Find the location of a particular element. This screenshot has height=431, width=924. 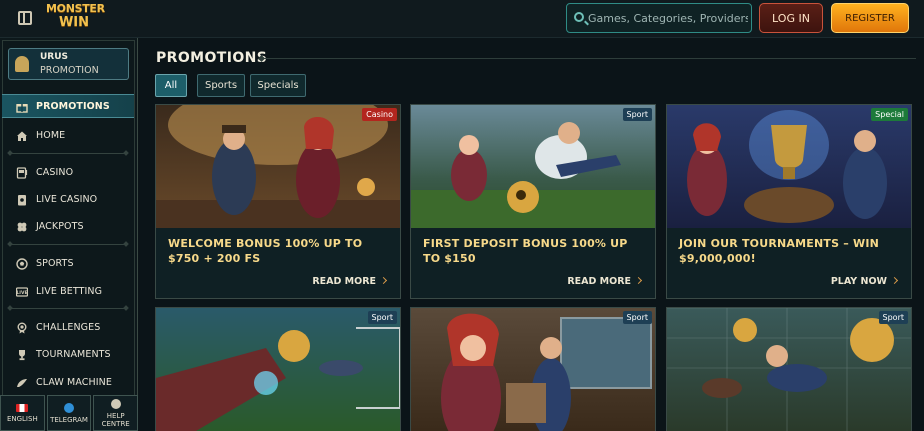

sidebar-item-label: LIVE BETTING is located at coordinates (69, 291).